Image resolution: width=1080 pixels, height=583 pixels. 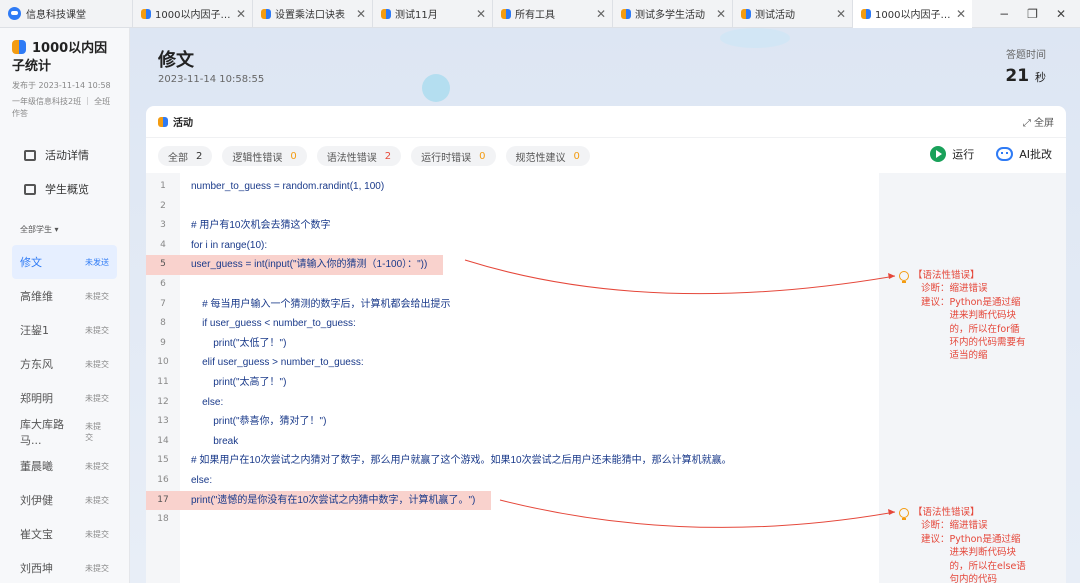 I want to click on student-name: 崔文宝, so click(x=36, y=534).